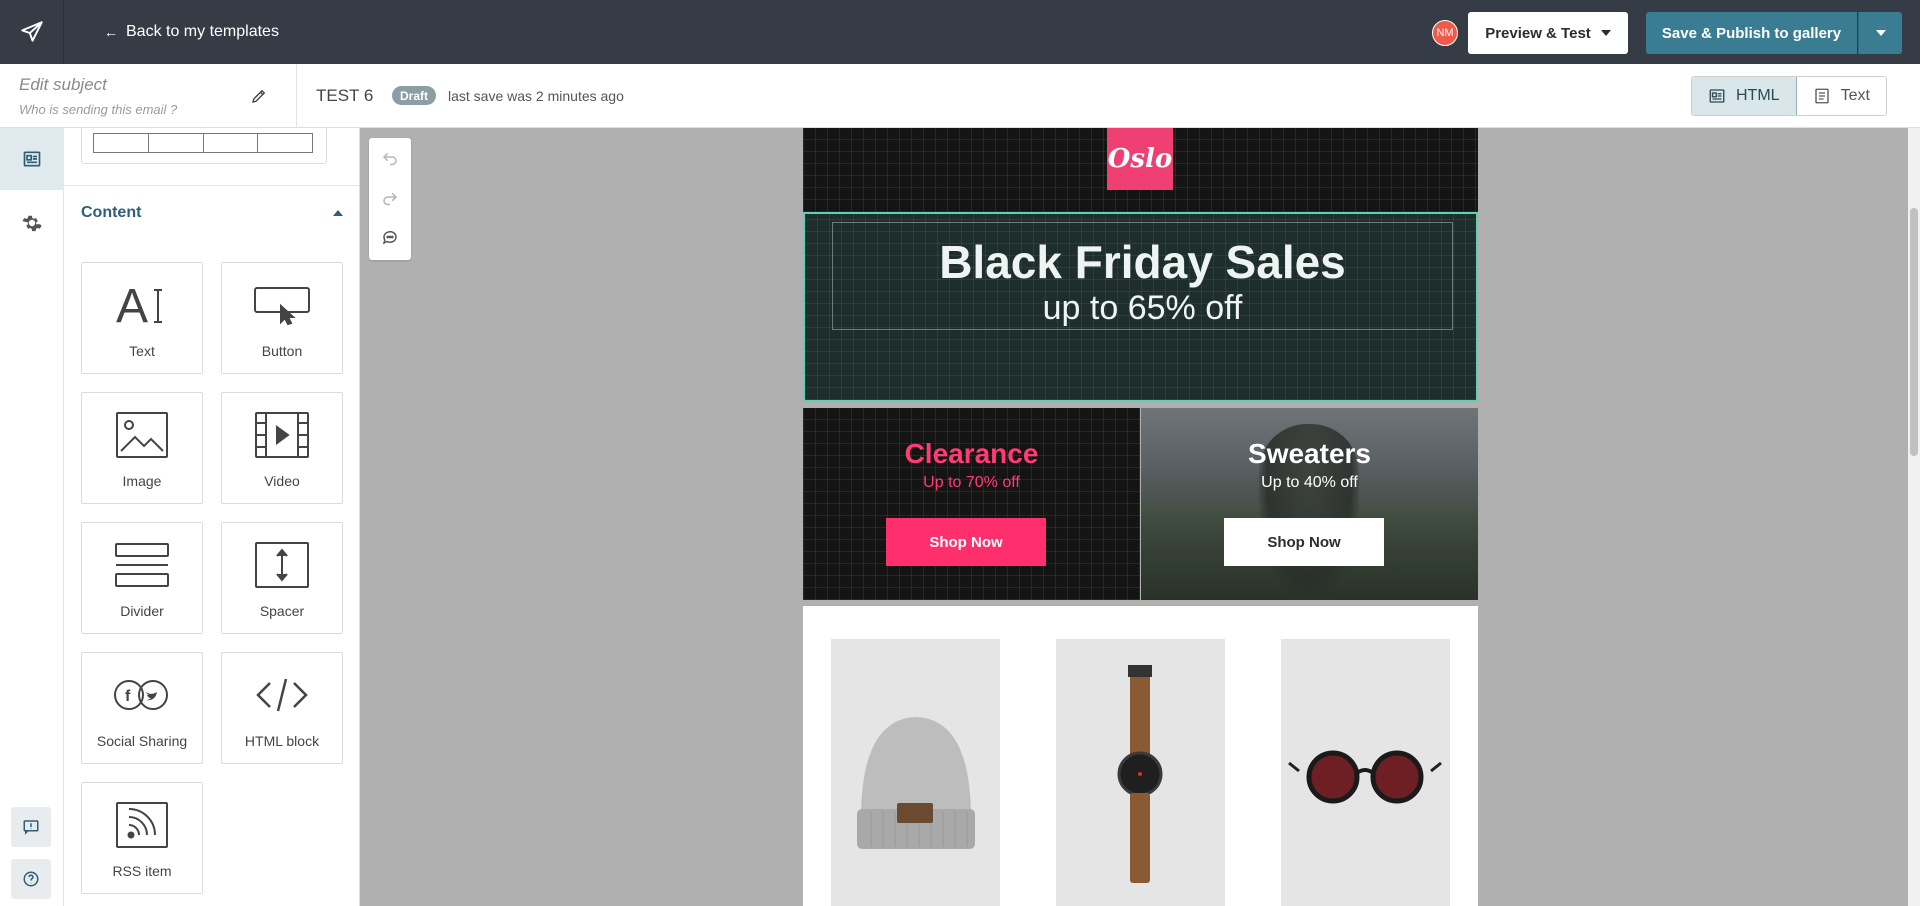 The height and width of the screenshot is (906, 1920). I want to click on image-block-tile: Image, so click(142, 448).